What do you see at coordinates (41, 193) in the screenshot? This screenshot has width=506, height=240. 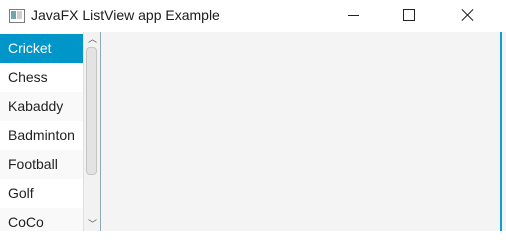 I see `list-item: Golf` at bounding box center [41, 193].